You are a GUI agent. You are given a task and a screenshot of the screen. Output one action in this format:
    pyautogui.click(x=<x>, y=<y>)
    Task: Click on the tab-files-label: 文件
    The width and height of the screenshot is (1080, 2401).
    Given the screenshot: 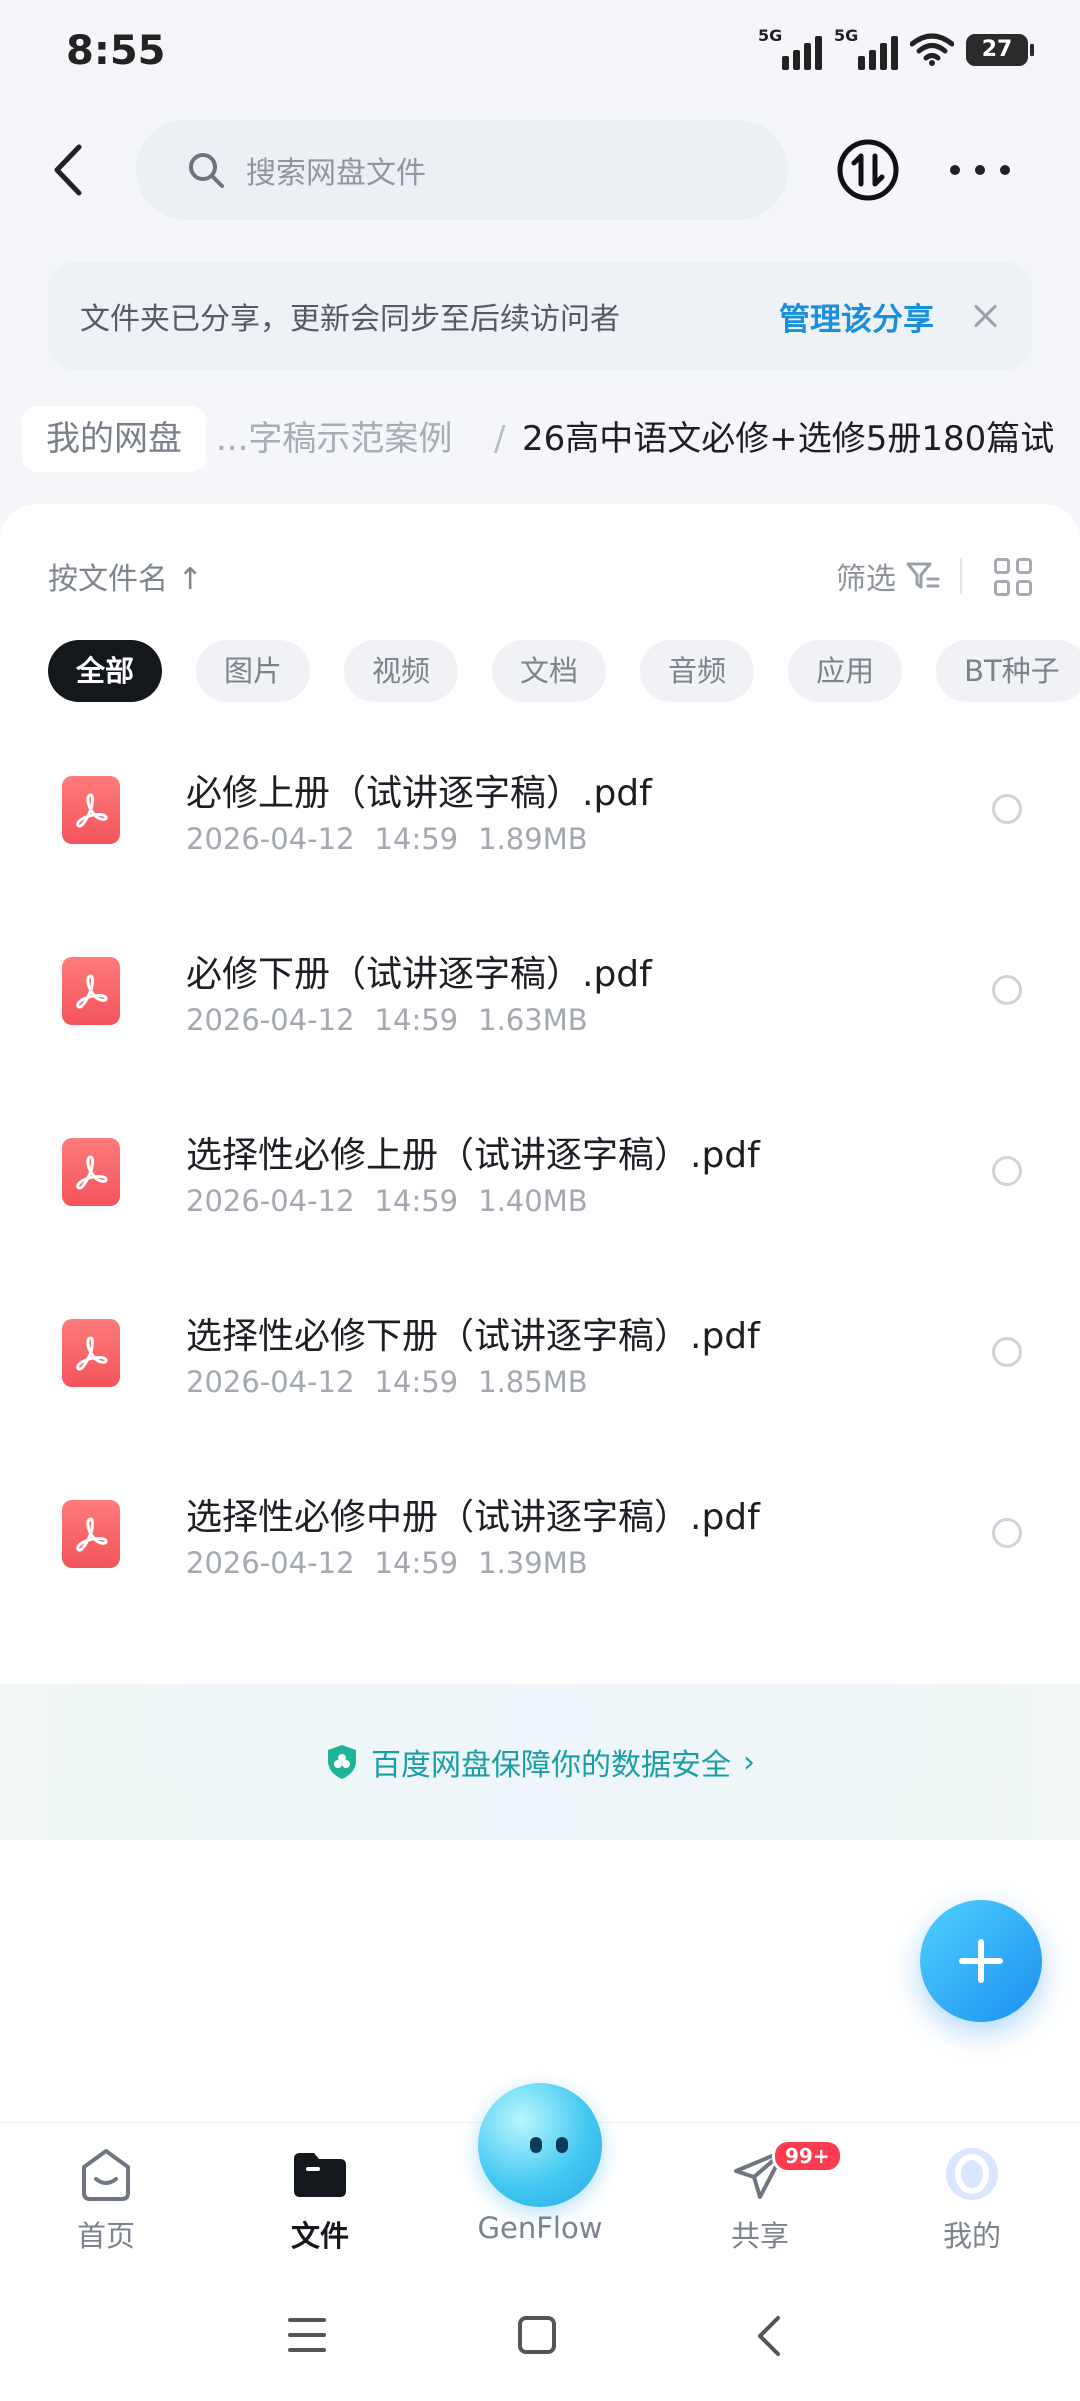 What is the action you would take?
    pyautogui.click(x=319, y=2236)
    